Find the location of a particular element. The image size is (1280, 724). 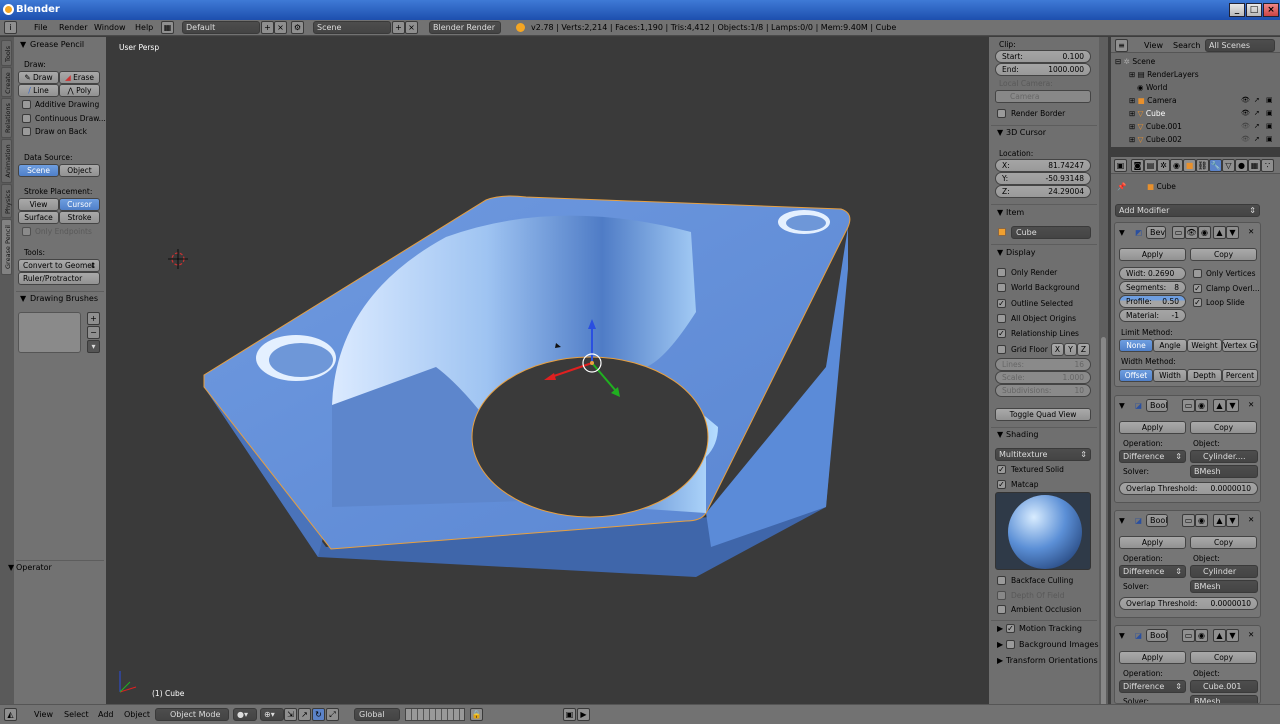

editmode-eye-icon: 👁 is located at coordinates (1191, 232).